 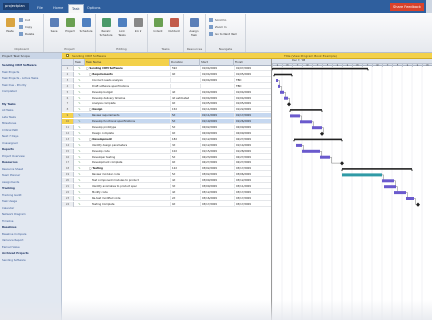 What do you see at coordinates (127, 168) in the screenshot?
I see `task-name-cell: ▢ Testing` at bounding box center [127, 168].